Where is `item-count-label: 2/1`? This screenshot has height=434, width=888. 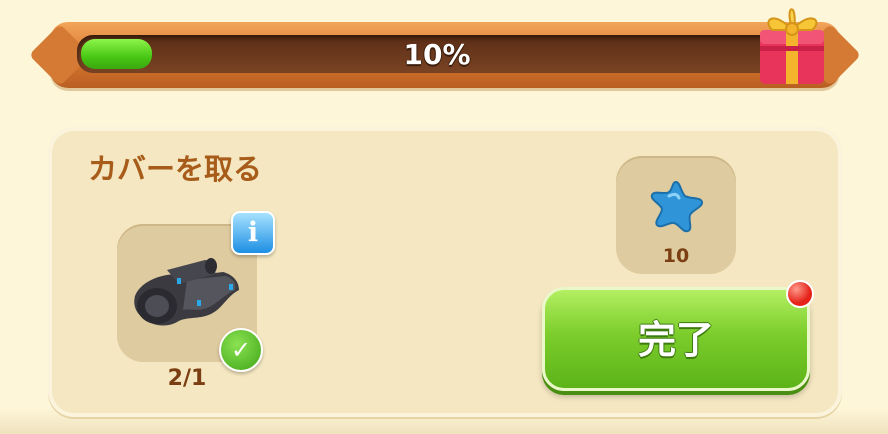
item-count-label: 2/1 is located at coordinates (187, 378).